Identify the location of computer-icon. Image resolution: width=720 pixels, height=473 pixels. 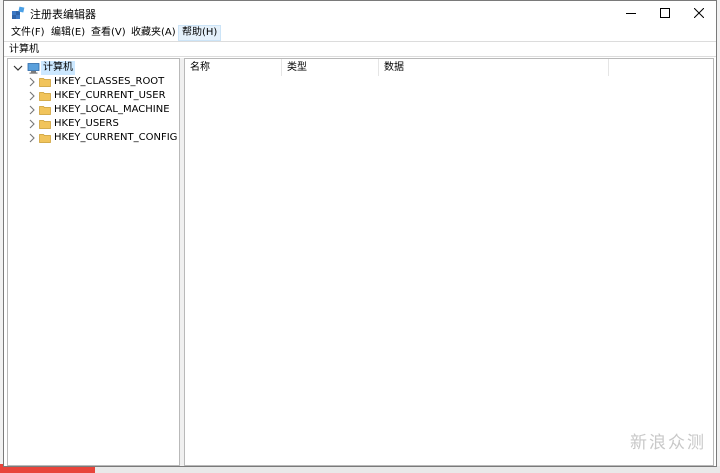
(33, 68).